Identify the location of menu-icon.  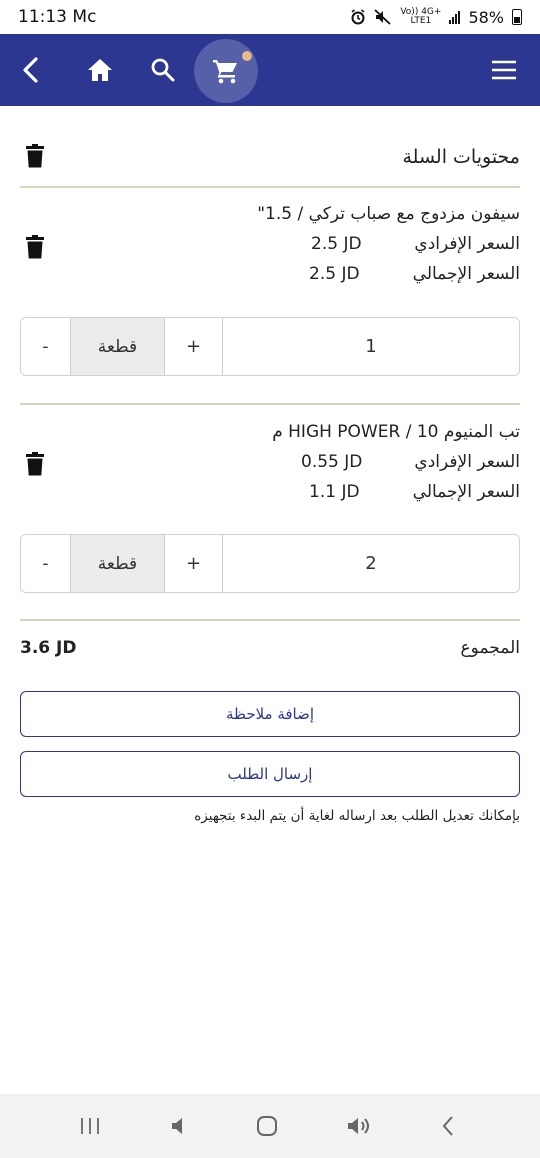
(504, 70).